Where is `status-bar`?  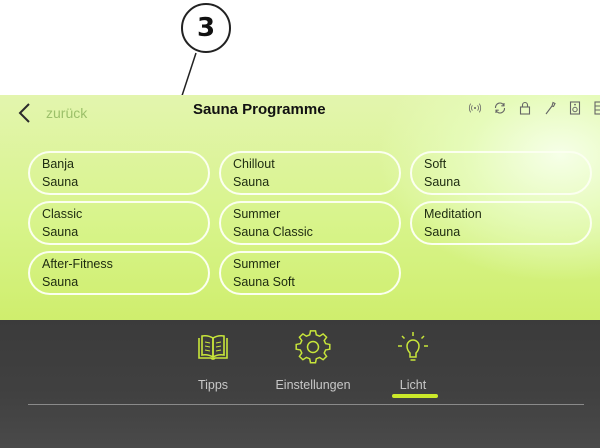
status-bar is located at coordinates (534, 108).